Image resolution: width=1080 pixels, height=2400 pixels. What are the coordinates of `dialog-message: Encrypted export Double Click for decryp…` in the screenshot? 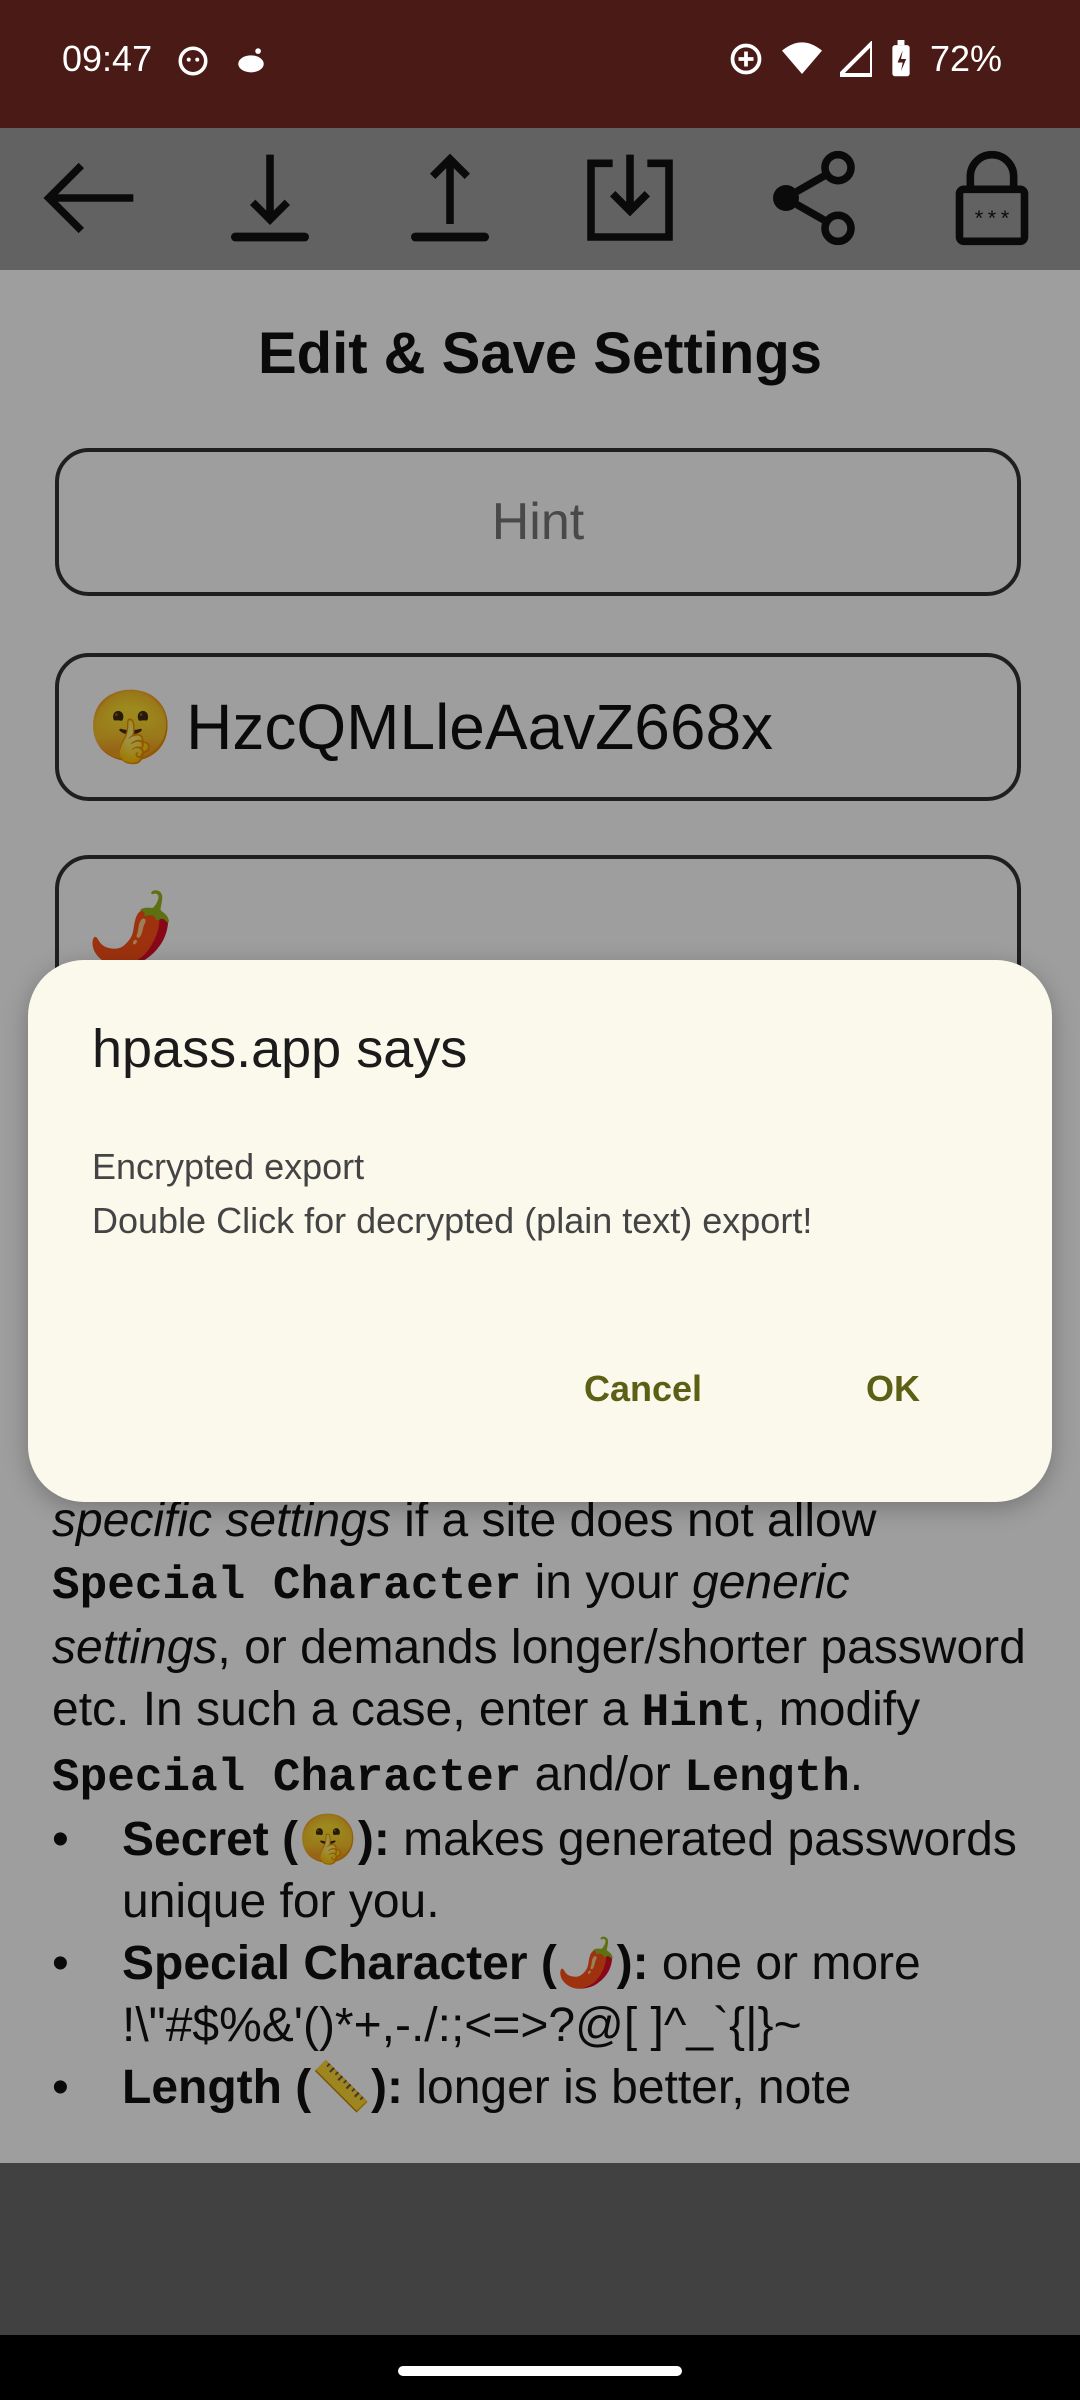 It's located at (452, 1193).